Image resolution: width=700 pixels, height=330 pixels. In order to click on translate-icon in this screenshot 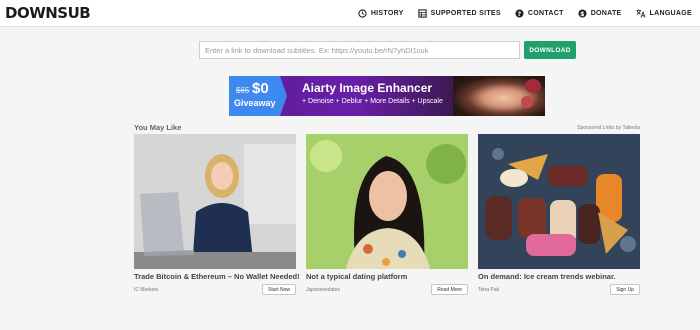, I will do `click(641, 13)`.